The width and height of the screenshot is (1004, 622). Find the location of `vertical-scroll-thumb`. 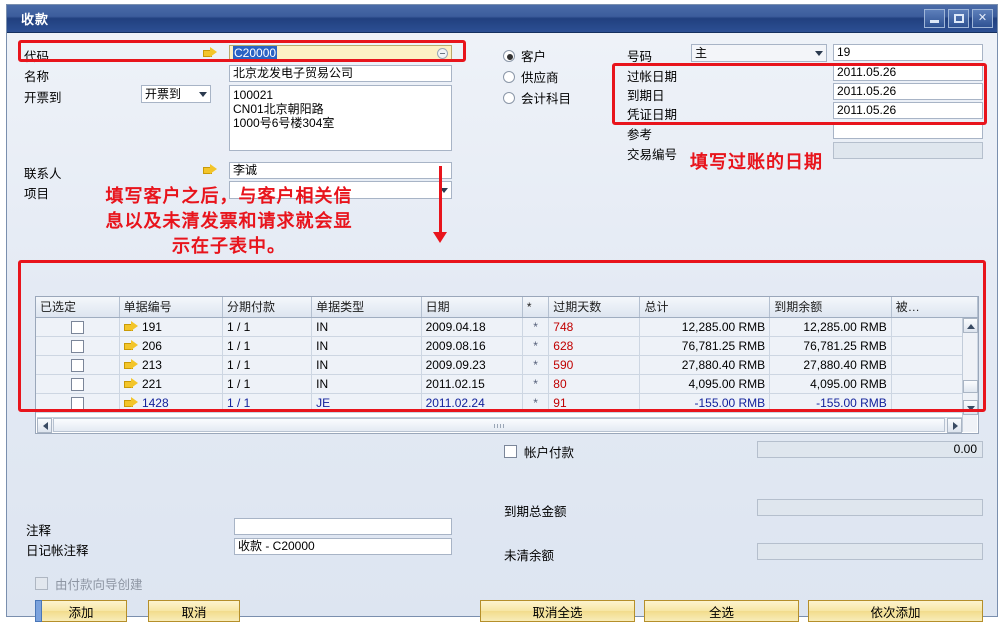

vertical-scroll-thumb is located at coordinates (970, 386).